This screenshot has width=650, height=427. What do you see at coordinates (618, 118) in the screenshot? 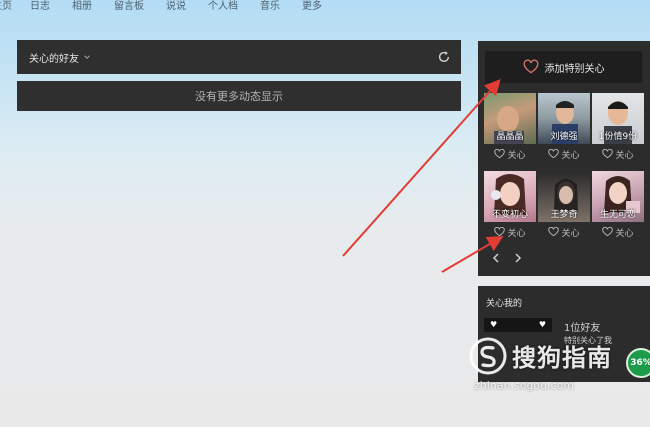
I see `friend-avatar: 1份情9份` at bounding box center [618, 118].